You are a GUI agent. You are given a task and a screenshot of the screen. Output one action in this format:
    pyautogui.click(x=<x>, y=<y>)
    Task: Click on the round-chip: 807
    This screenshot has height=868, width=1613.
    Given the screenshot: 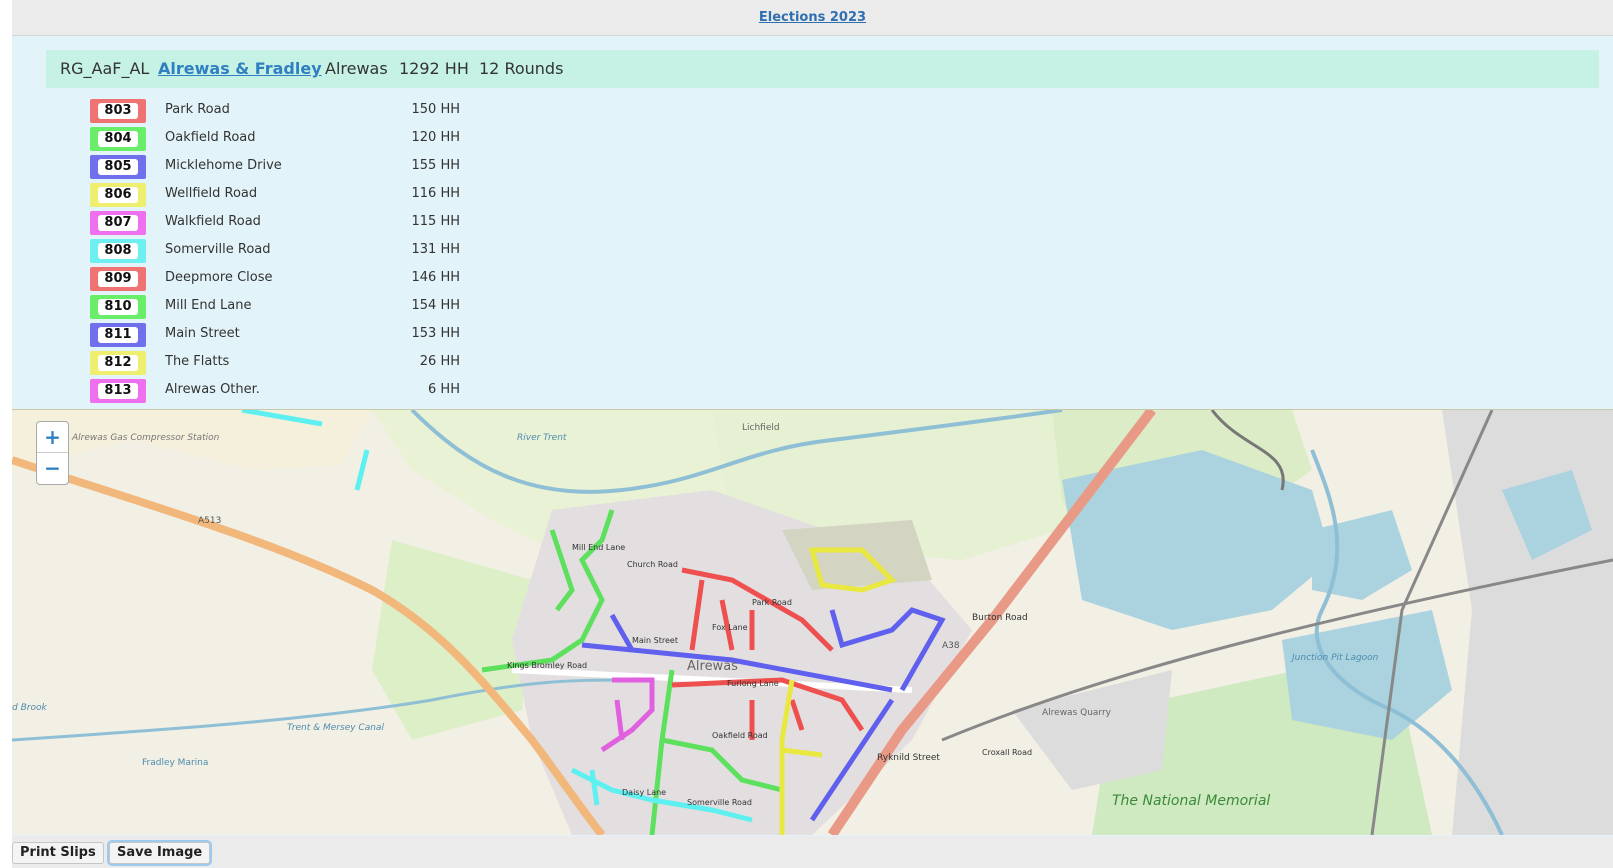 What is the action you would take?
    pyautogui.click(x=118, y=223)
    